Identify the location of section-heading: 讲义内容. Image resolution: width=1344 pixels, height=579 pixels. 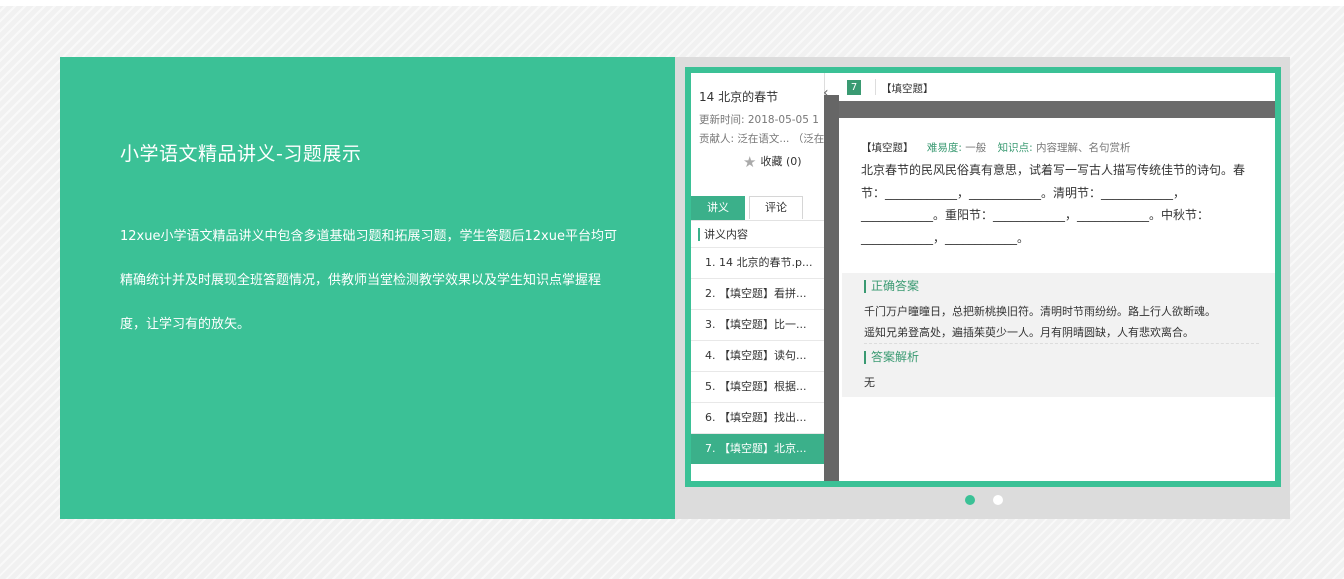
(723, 234).